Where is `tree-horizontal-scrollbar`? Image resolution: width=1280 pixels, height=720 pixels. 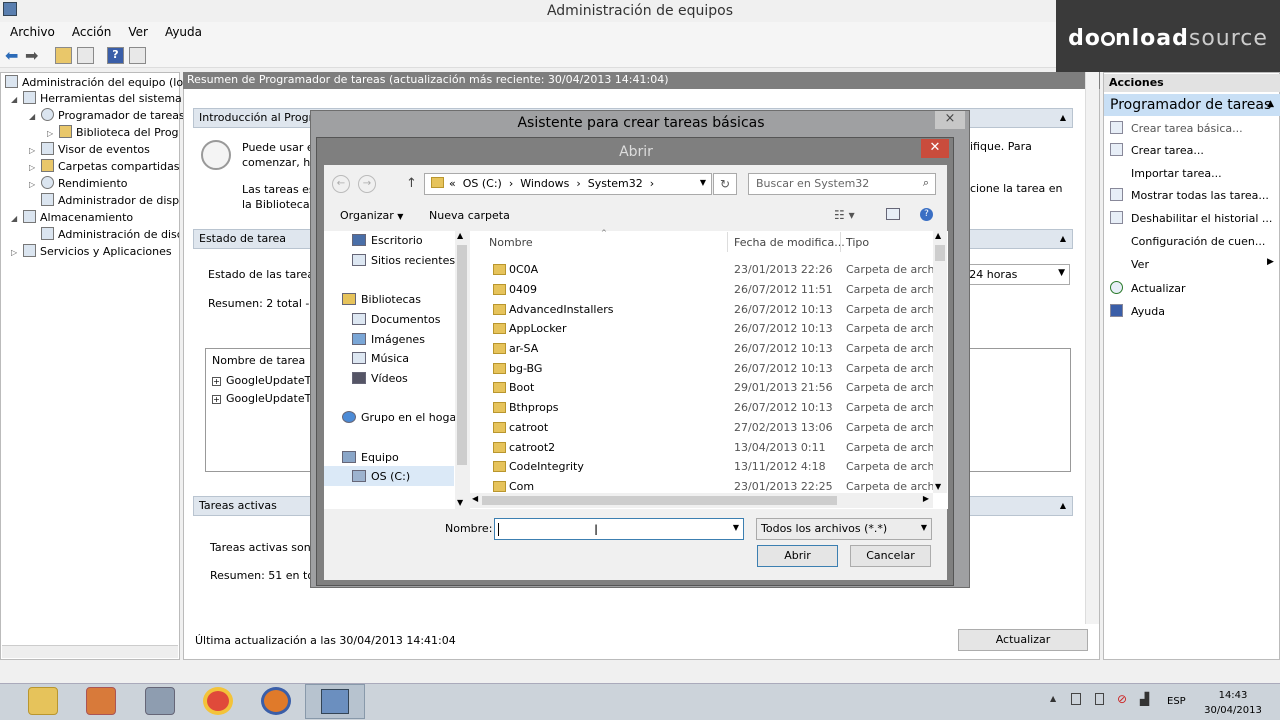
tree-horizontal-scrollbar is located at coordinates (90, 651).